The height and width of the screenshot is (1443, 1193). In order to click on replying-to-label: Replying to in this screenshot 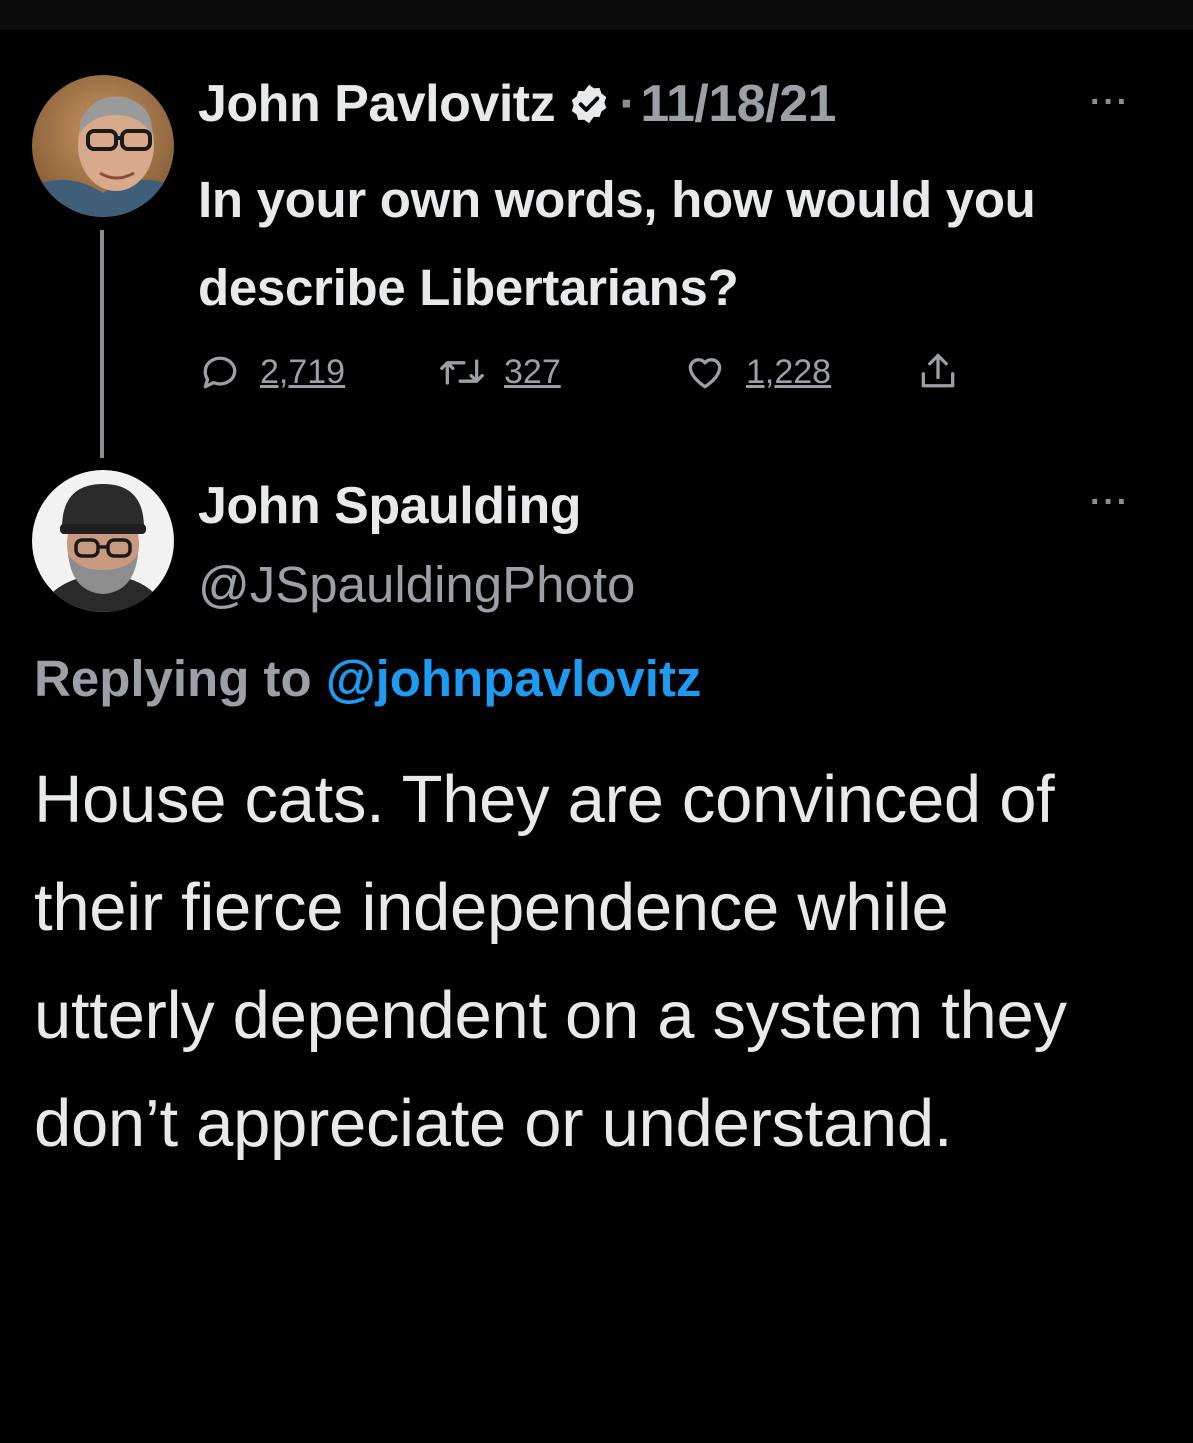, I will do `click(173, 678)`.